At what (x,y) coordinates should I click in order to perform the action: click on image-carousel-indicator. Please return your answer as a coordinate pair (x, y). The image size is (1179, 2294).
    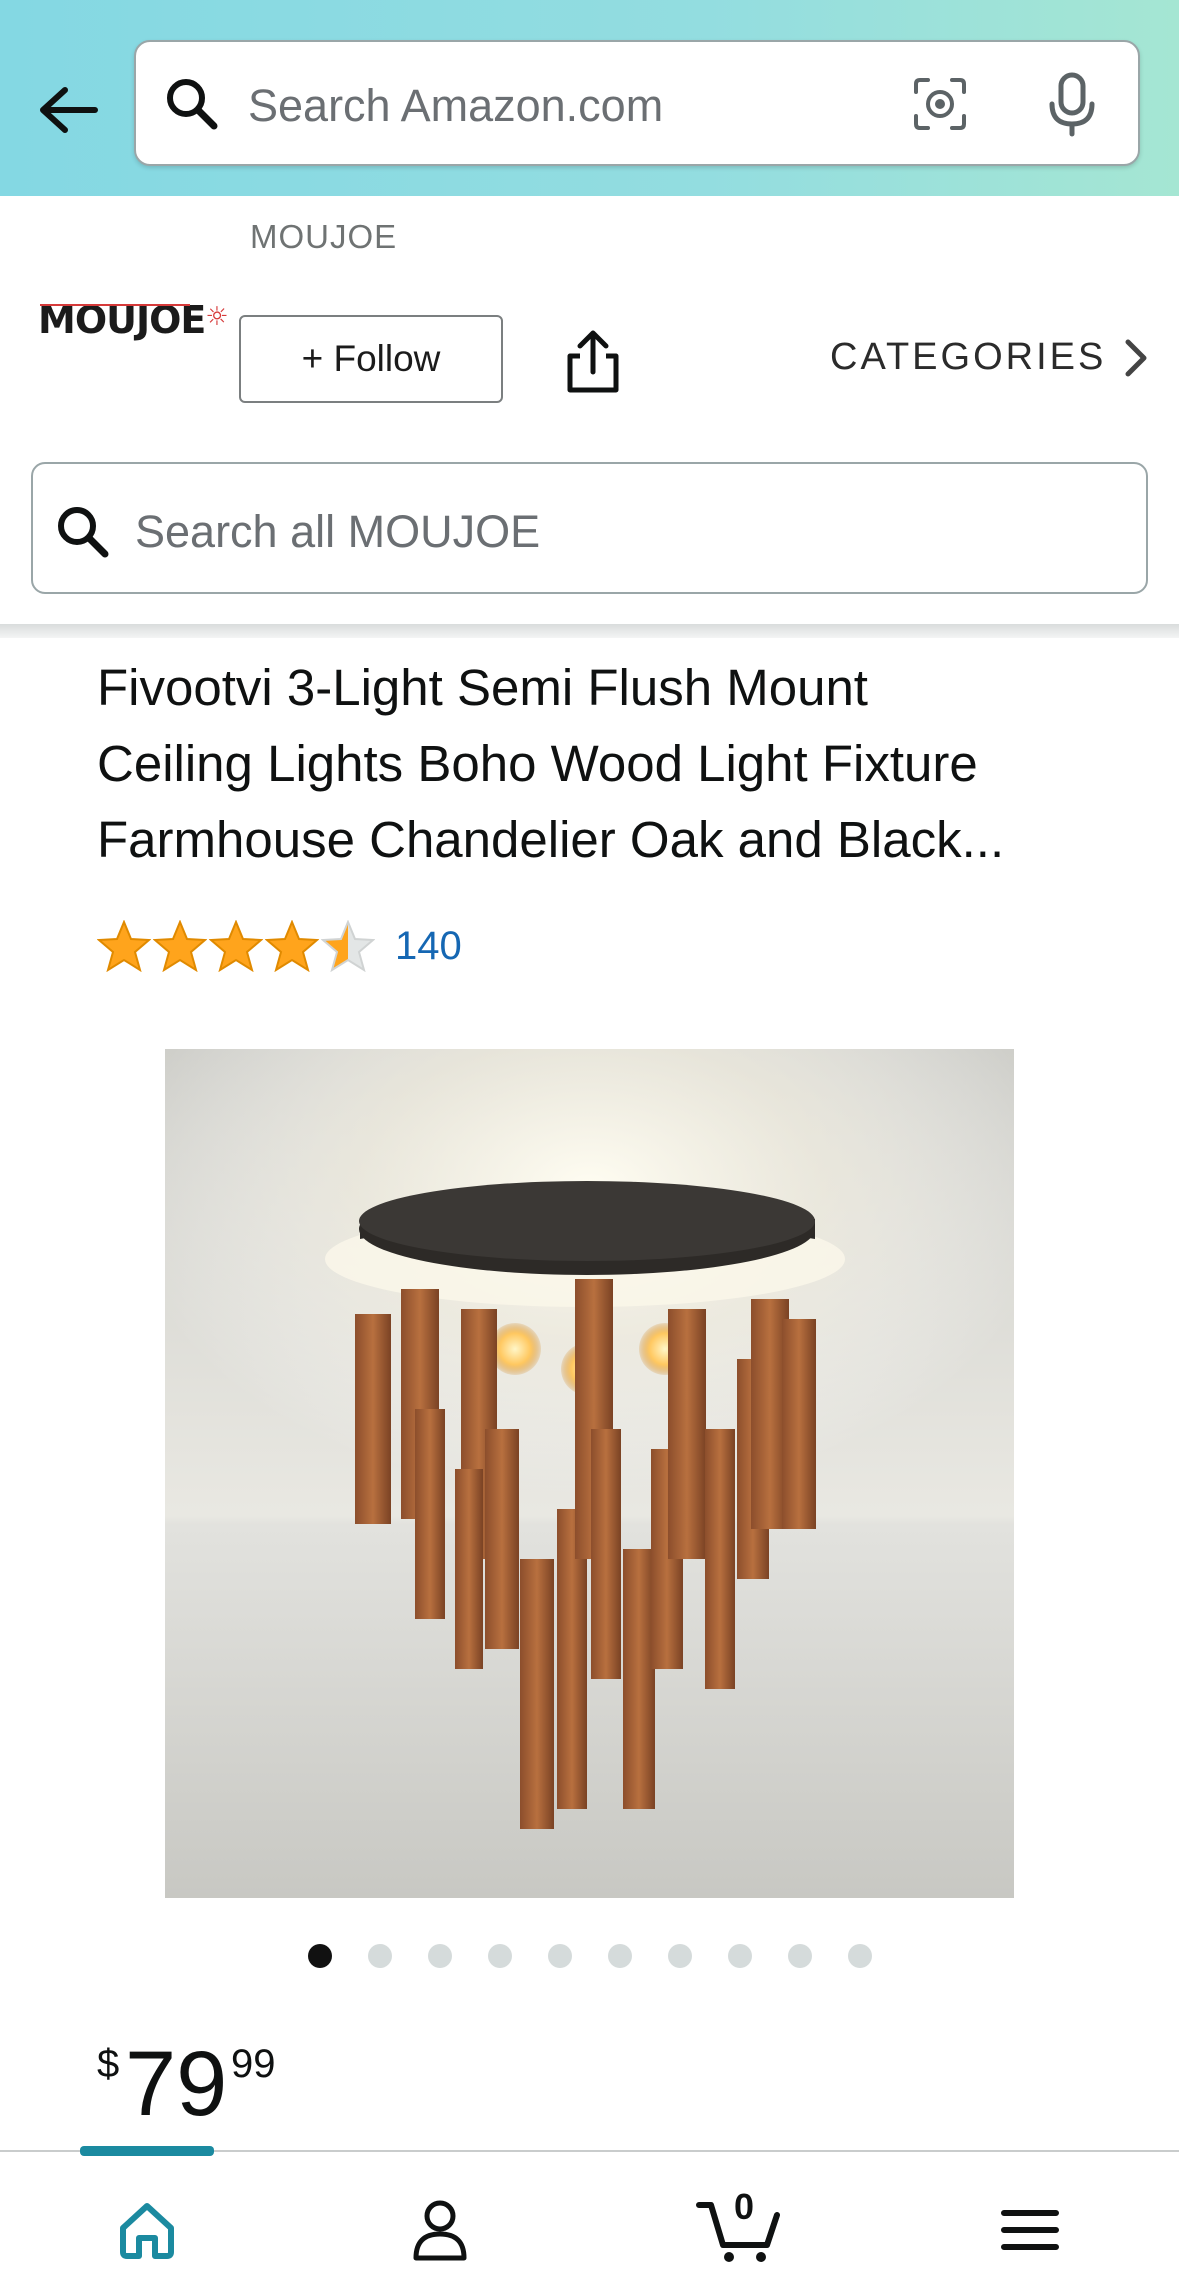
    Looking at the image, I should click on (590, 1956).